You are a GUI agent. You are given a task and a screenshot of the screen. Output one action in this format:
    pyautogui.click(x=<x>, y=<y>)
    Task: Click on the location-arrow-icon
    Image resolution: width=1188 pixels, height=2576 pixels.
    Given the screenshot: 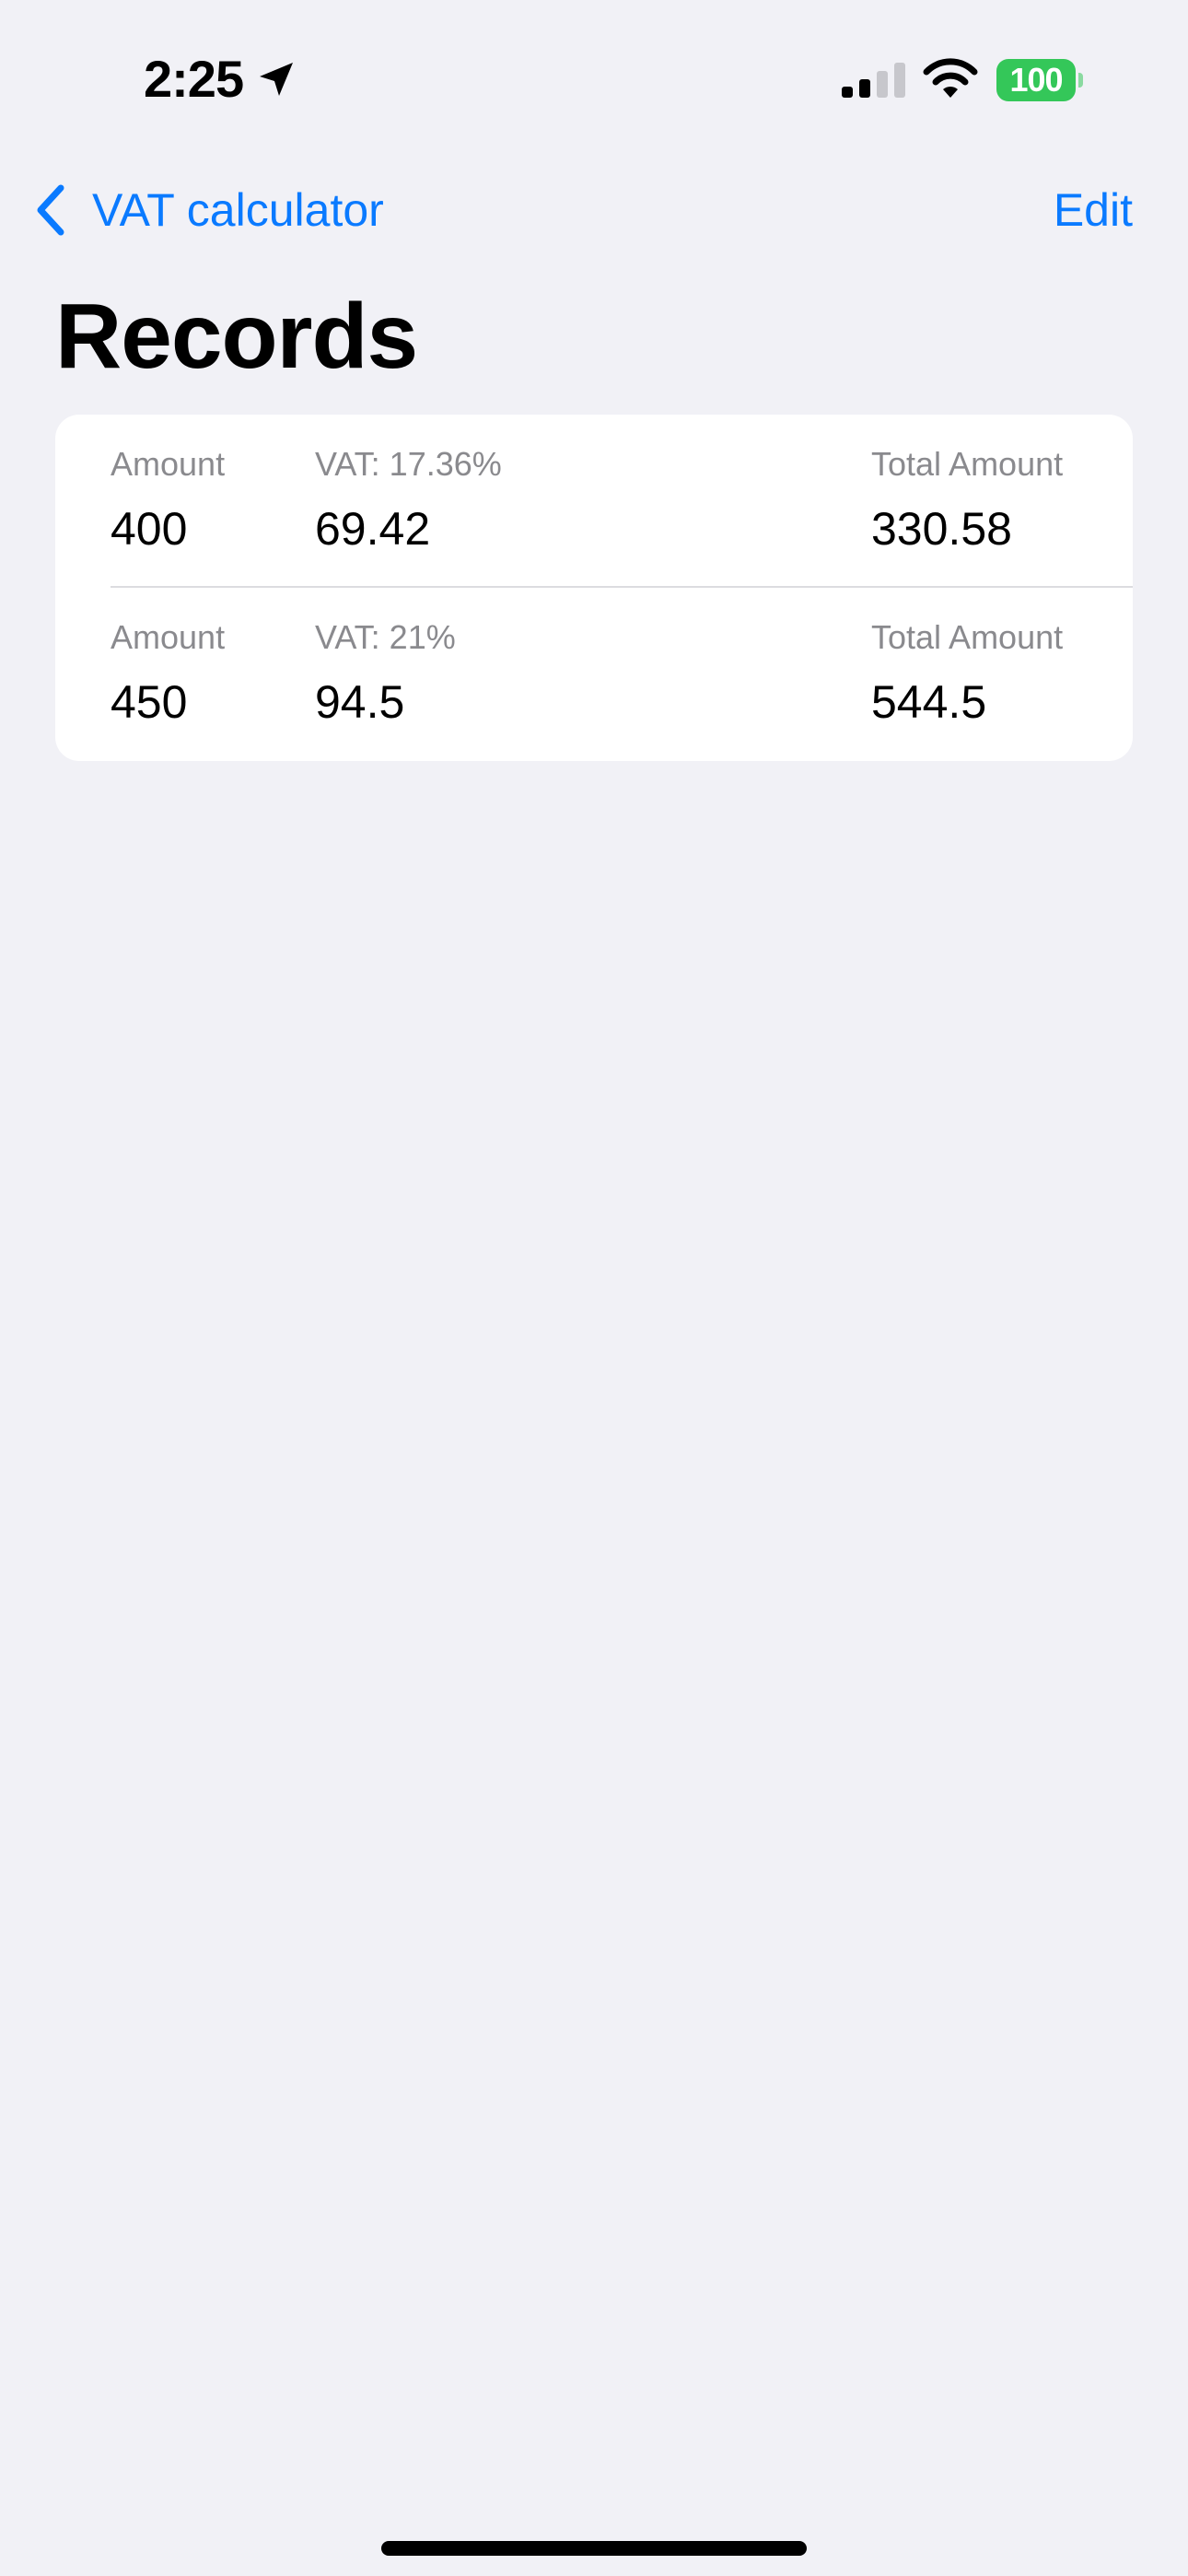 What is the action you would take?
    pyautogui.click(x=276, y=79)
    